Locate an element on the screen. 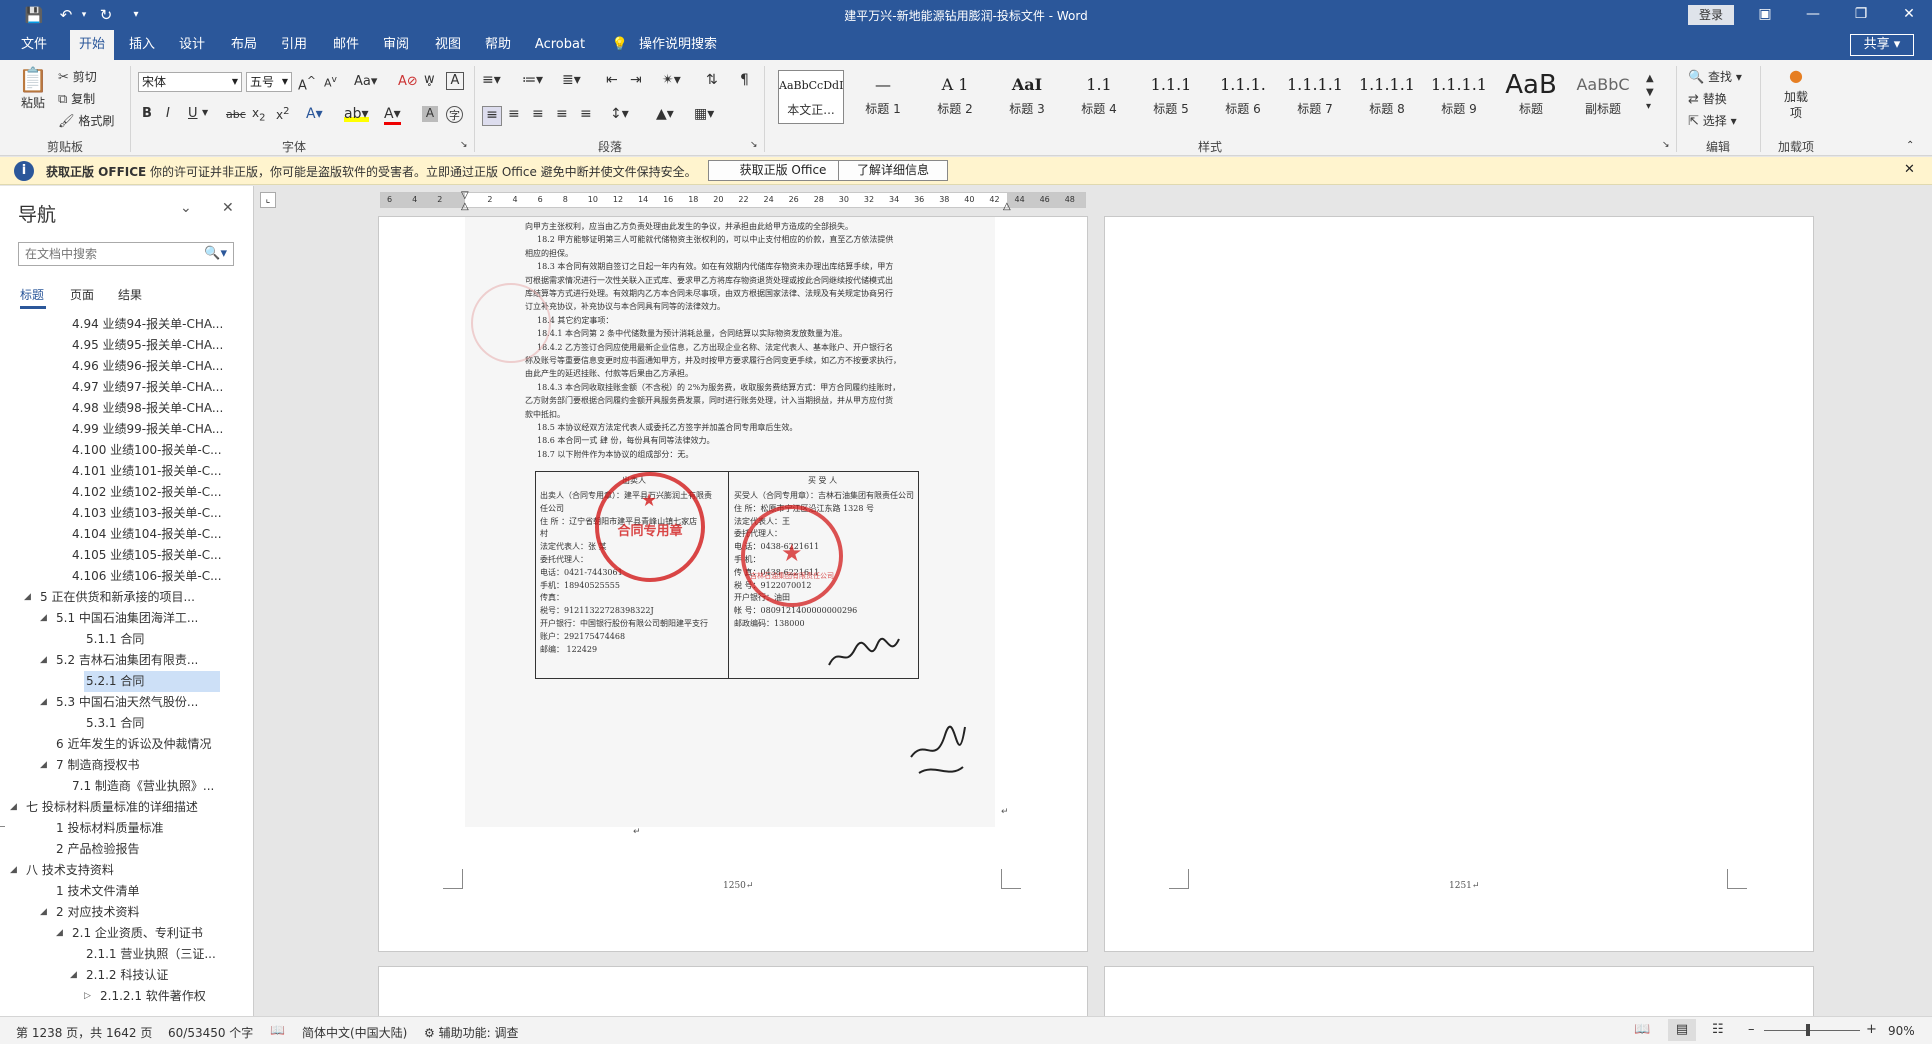 This screenshot has height=1044, width=1932. minimize-icon: — is located at coordinates (1813, 15).